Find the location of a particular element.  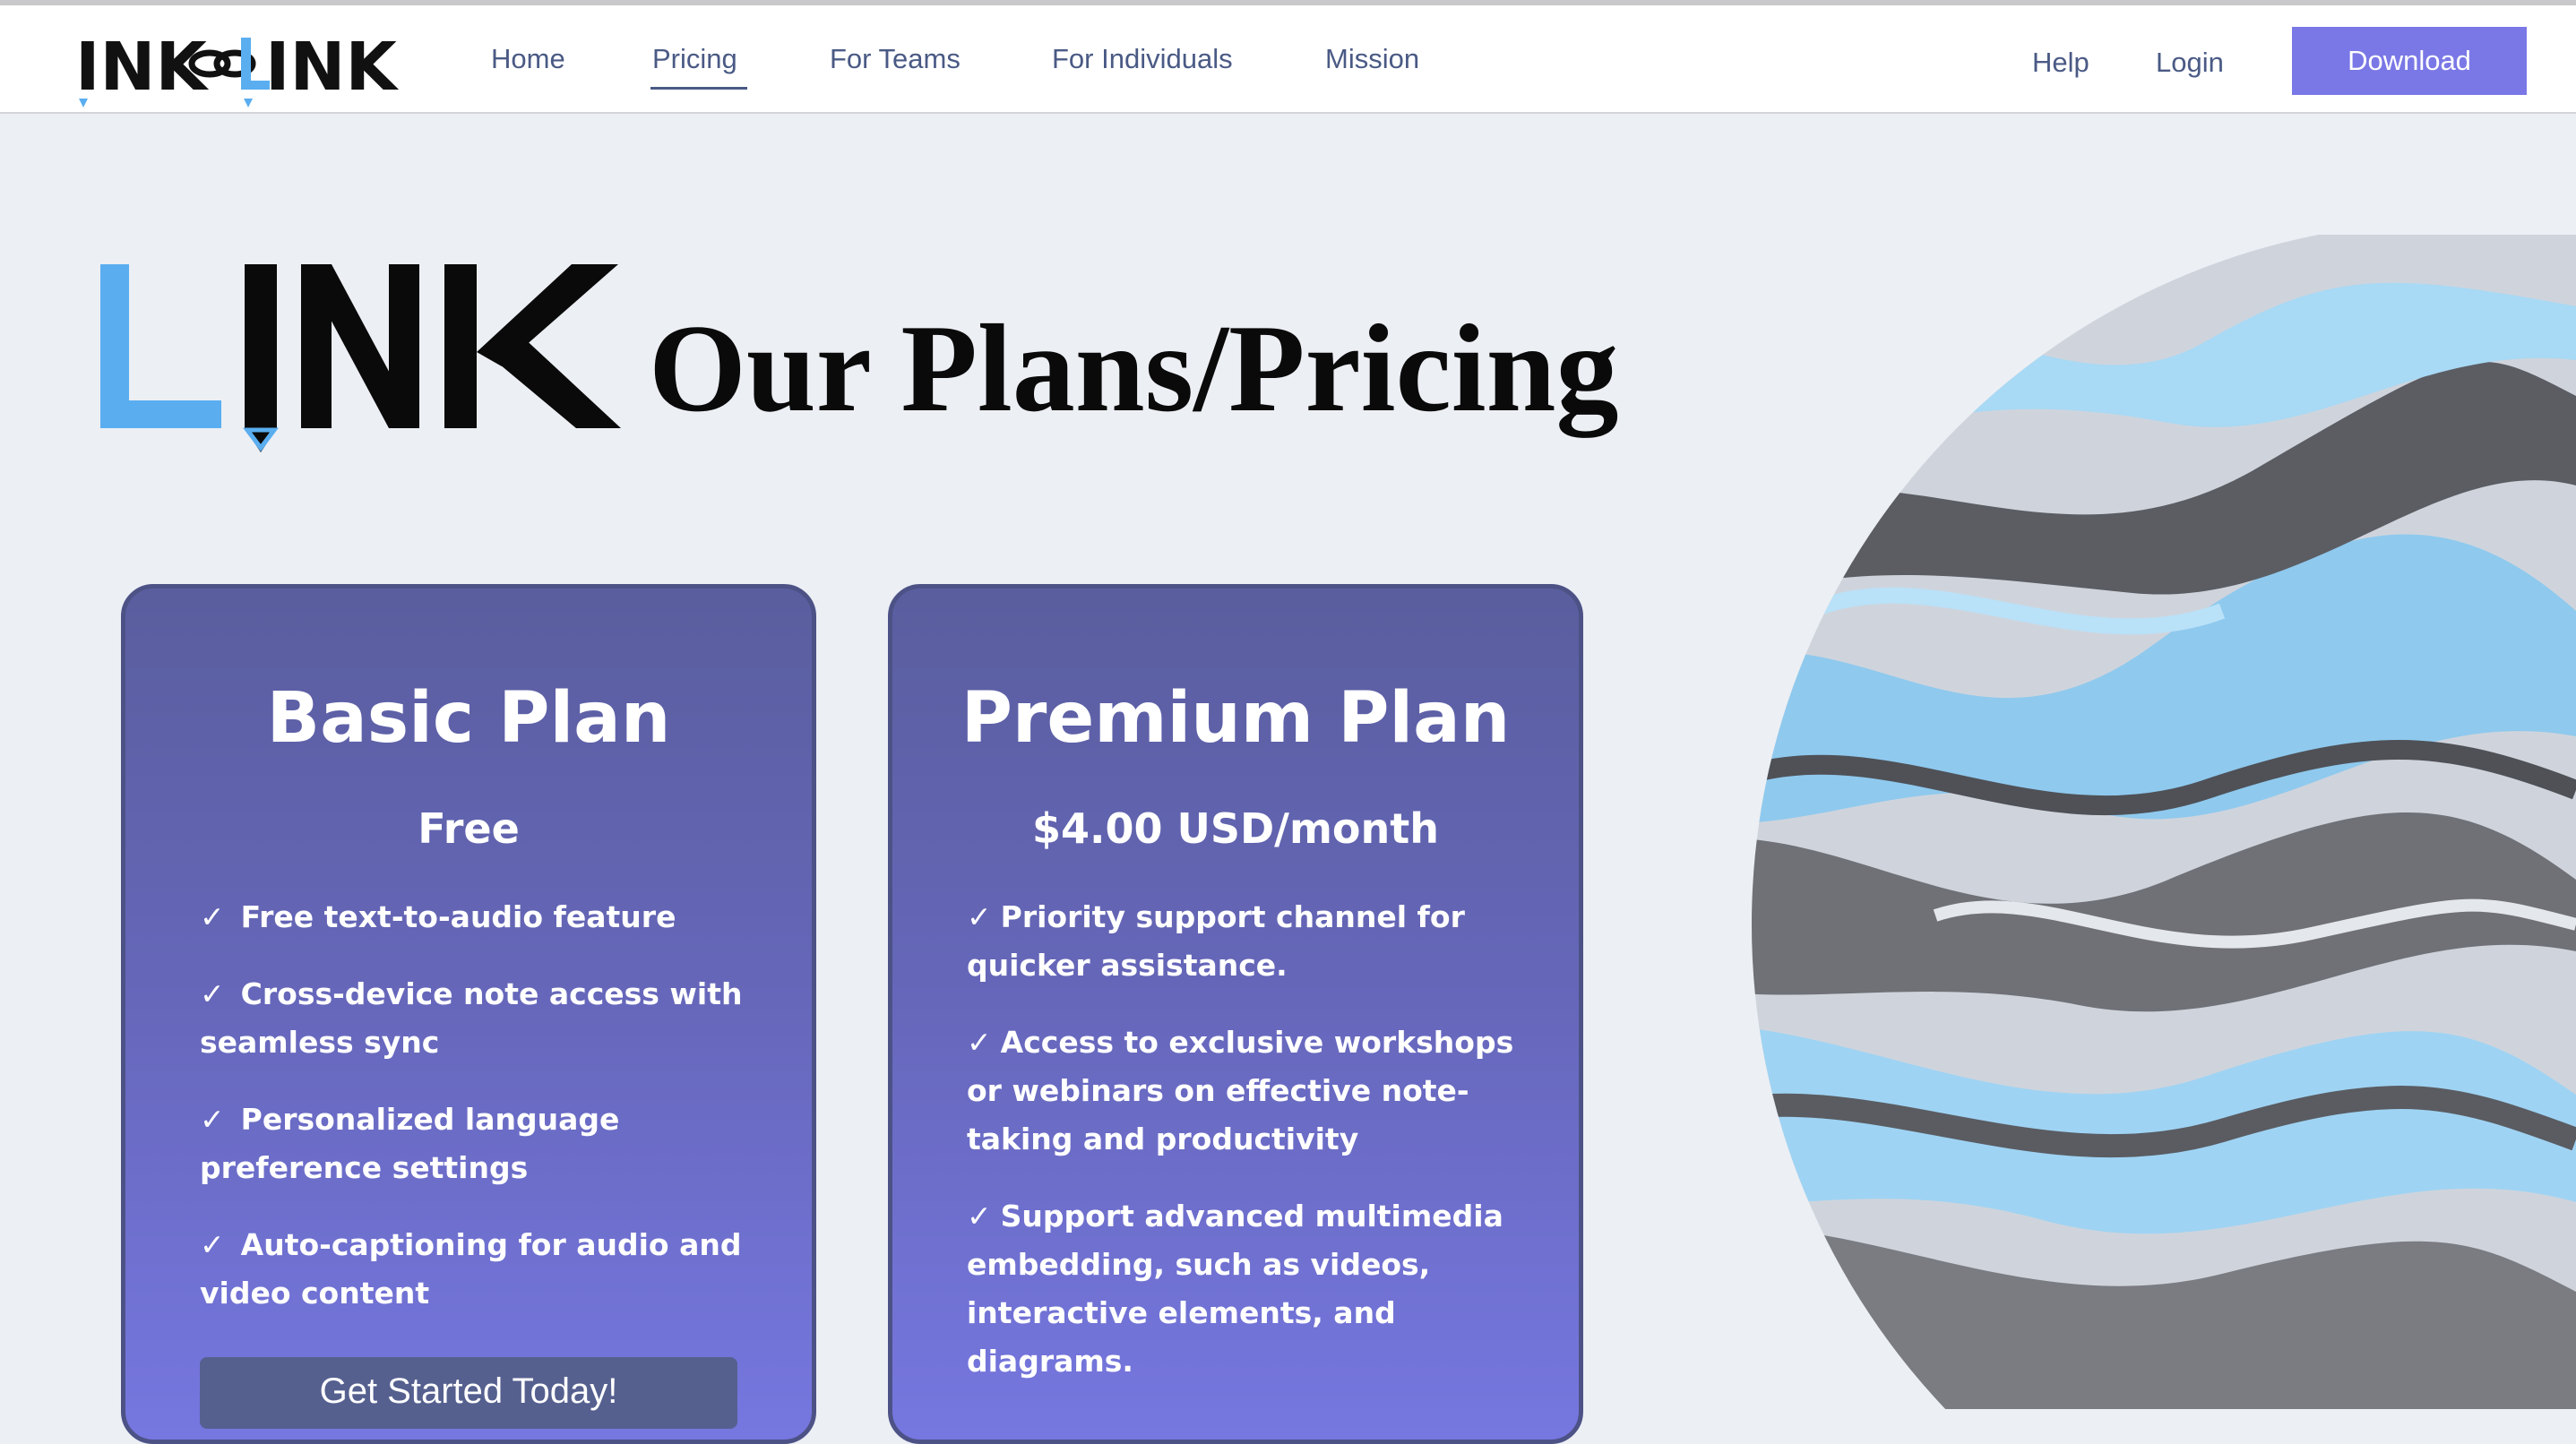

plan-price: $4.00 USD/month is located at coordinates (1235, 828).